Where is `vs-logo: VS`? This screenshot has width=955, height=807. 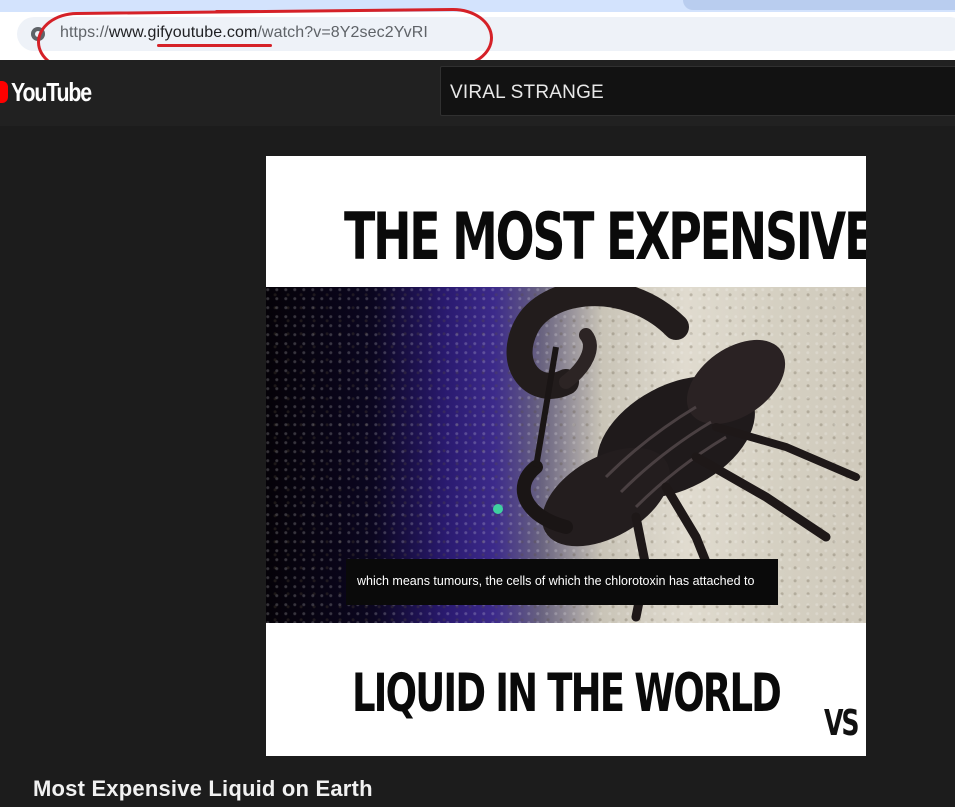
vs-logo: VS is located at coordinates (836, 722).